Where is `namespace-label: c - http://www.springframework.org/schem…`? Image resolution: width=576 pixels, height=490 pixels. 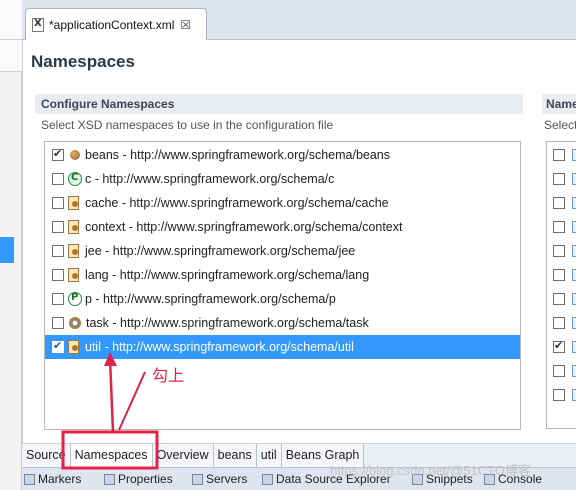
namespace-label: c - http://www.springframework.org/schem… is located at coordinates (210, 179).